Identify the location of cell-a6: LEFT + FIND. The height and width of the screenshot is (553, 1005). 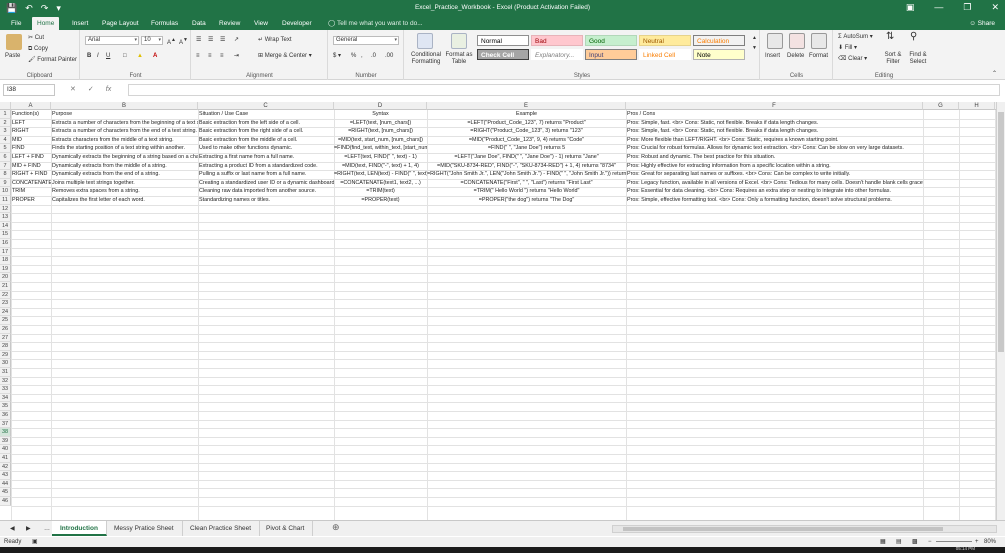
(31, 157).